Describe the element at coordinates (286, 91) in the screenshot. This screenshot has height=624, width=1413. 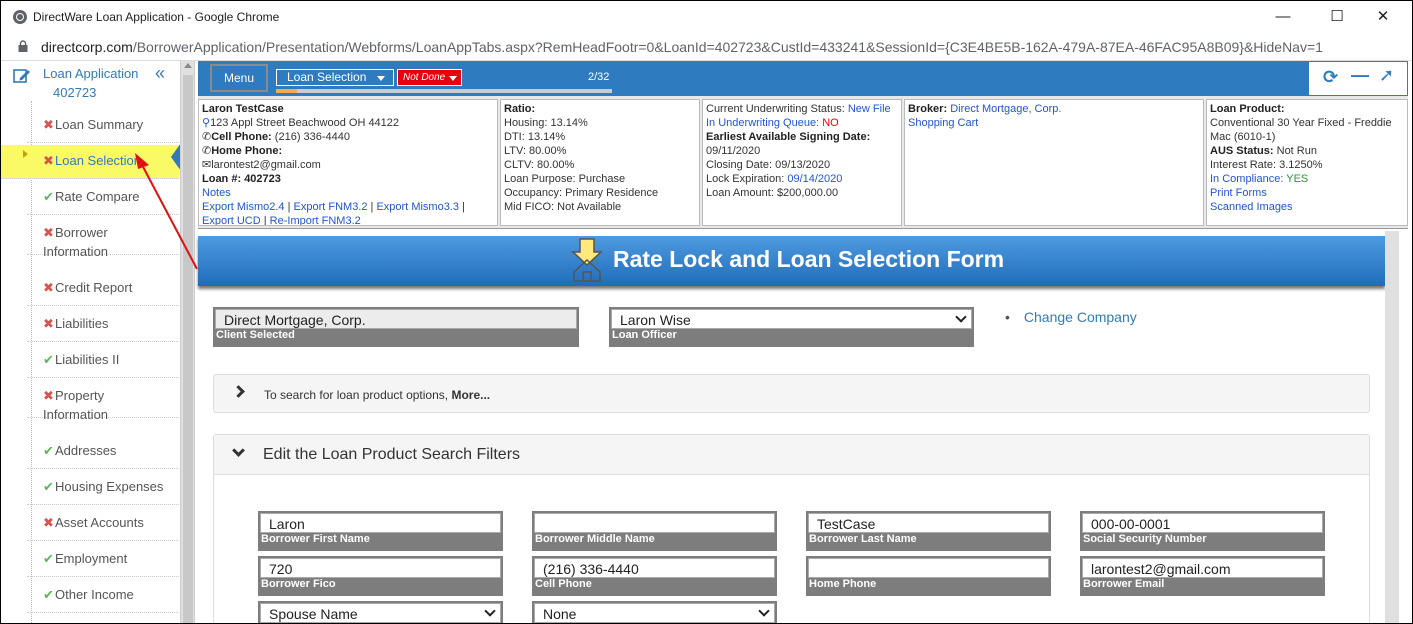
I see `progress-bar-fill` at that location.